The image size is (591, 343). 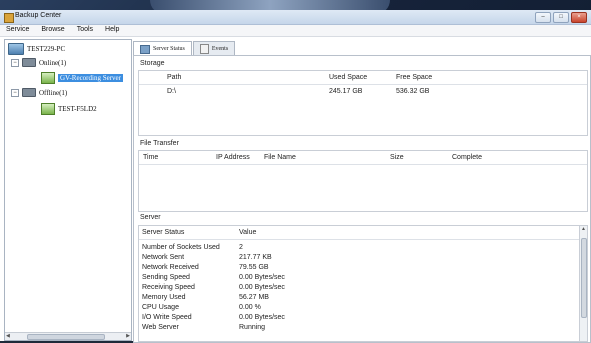 What do you see at coordinates (363, 181) in the screenshot?
I see `file-transfer-table: Time IP Address File Name Size Complete` at bounding box center [363, 181].